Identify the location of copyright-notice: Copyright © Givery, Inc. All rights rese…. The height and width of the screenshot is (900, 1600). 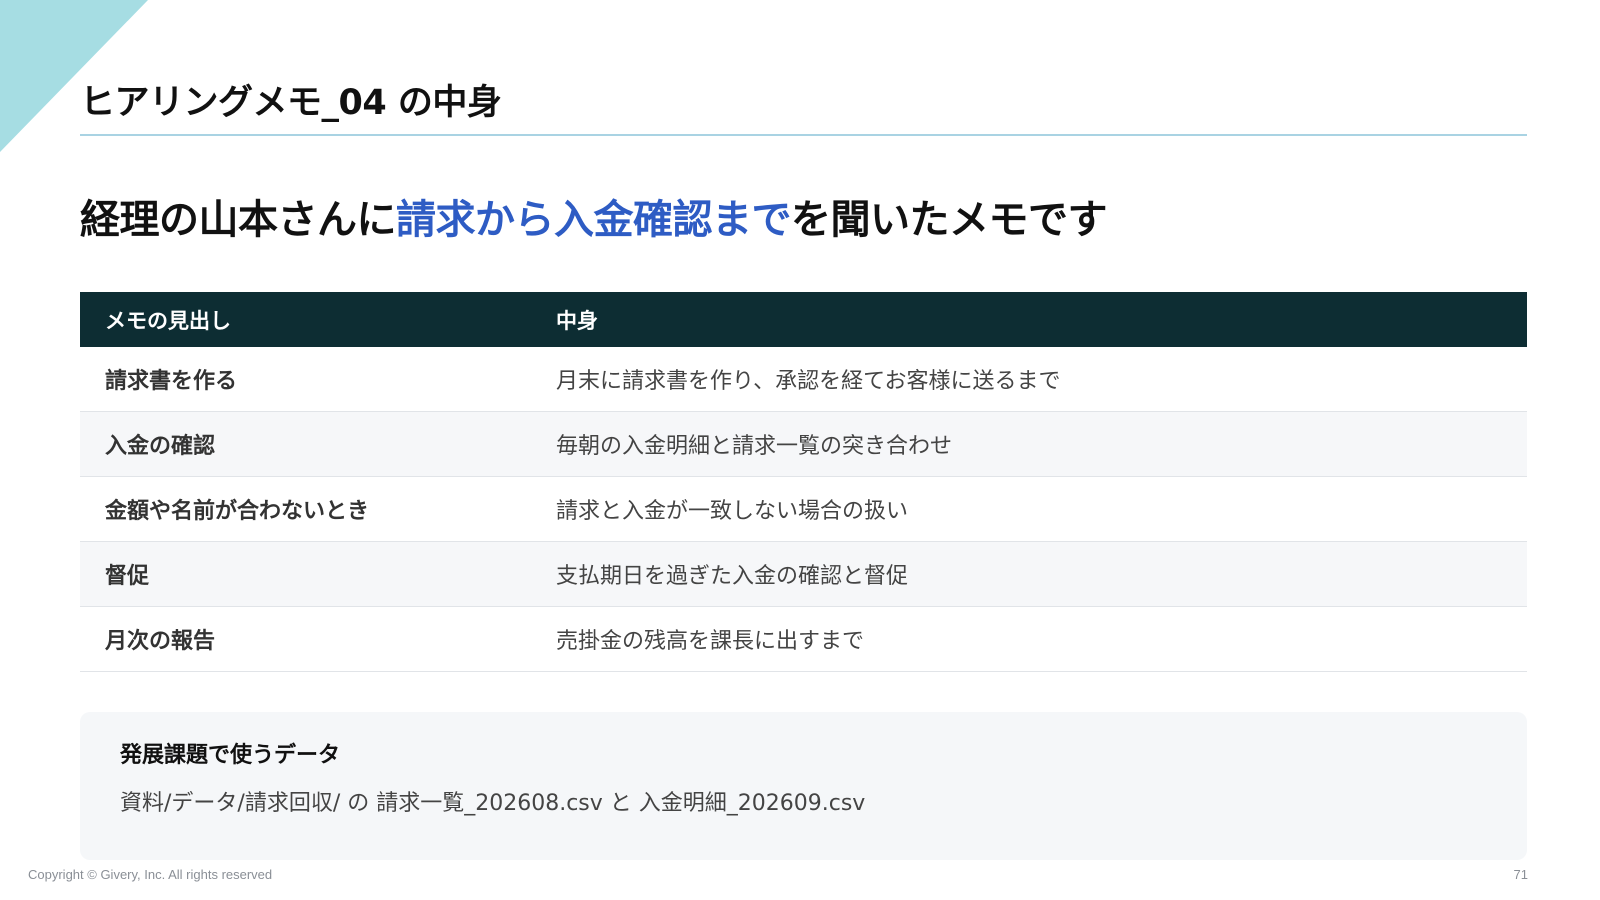
(150, 874).